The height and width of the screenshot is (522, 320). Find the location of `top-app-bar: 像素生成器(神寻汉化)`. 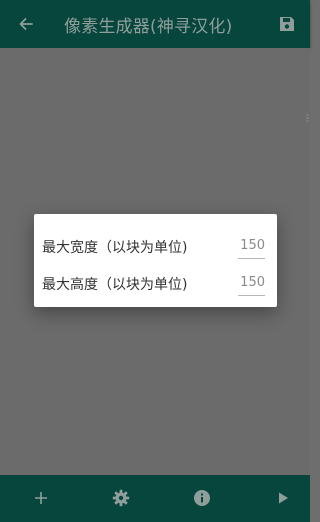

top-app-bar: 像素生成器(神寻汉化) is located at coordinates (155, 24).